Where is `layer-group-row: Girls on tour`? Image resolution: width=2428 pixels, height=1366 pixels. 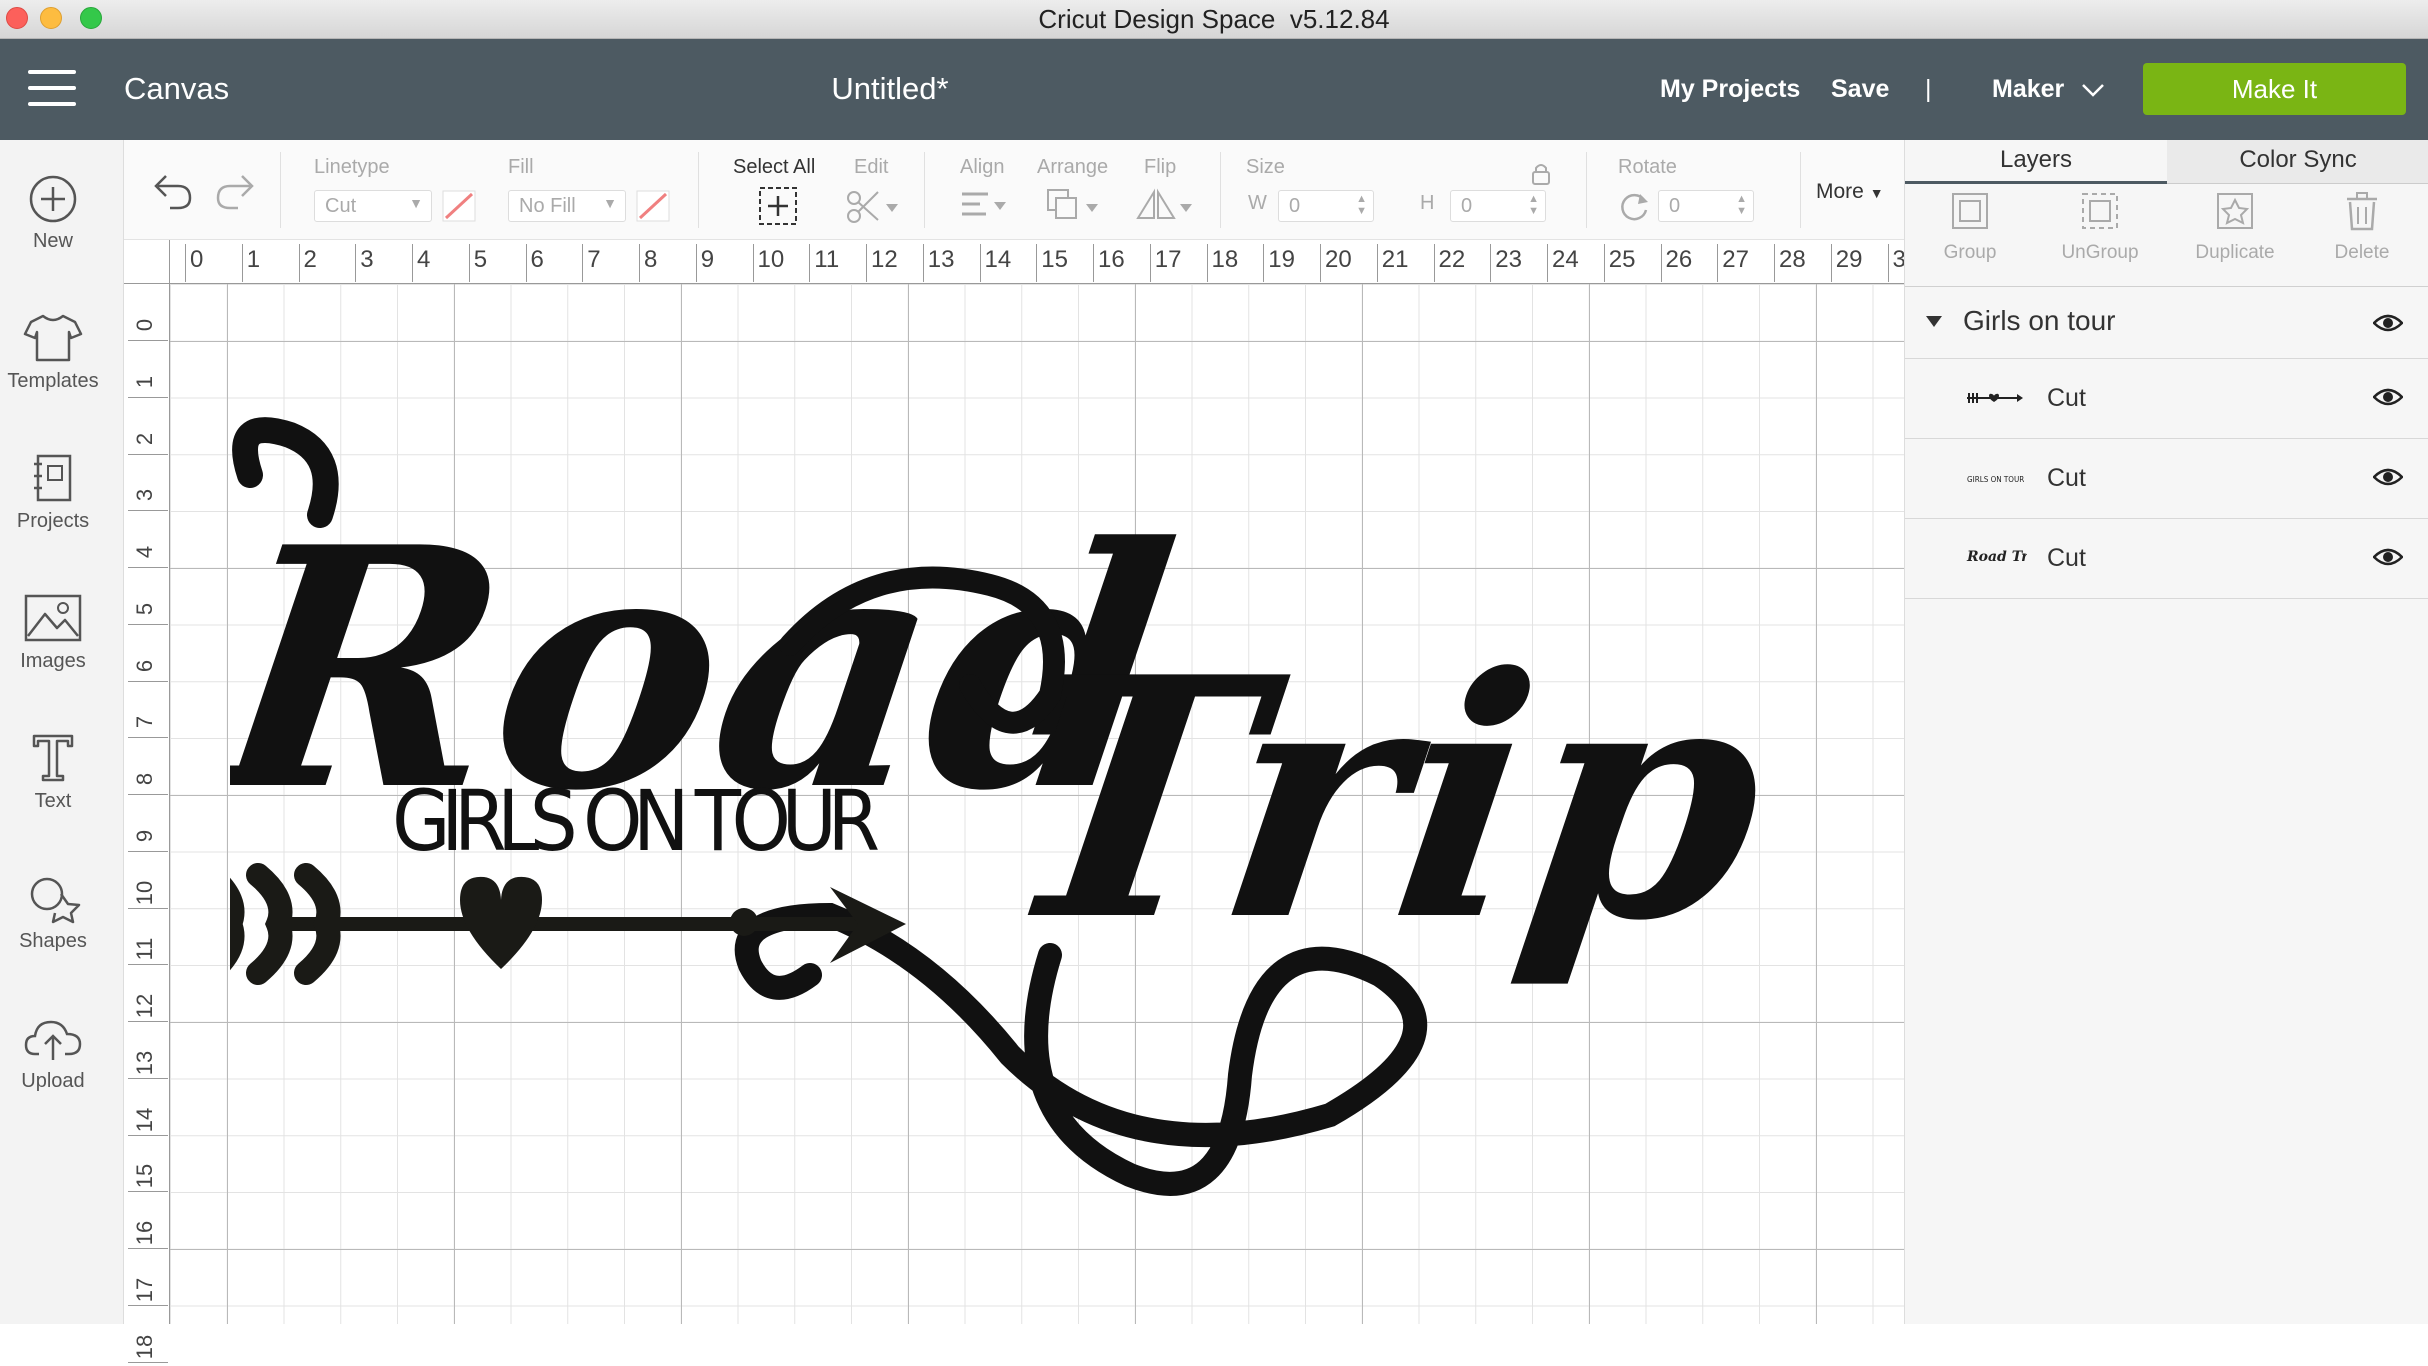 layer-group-row: Girls on tour is located at coordinates (2166, 323).